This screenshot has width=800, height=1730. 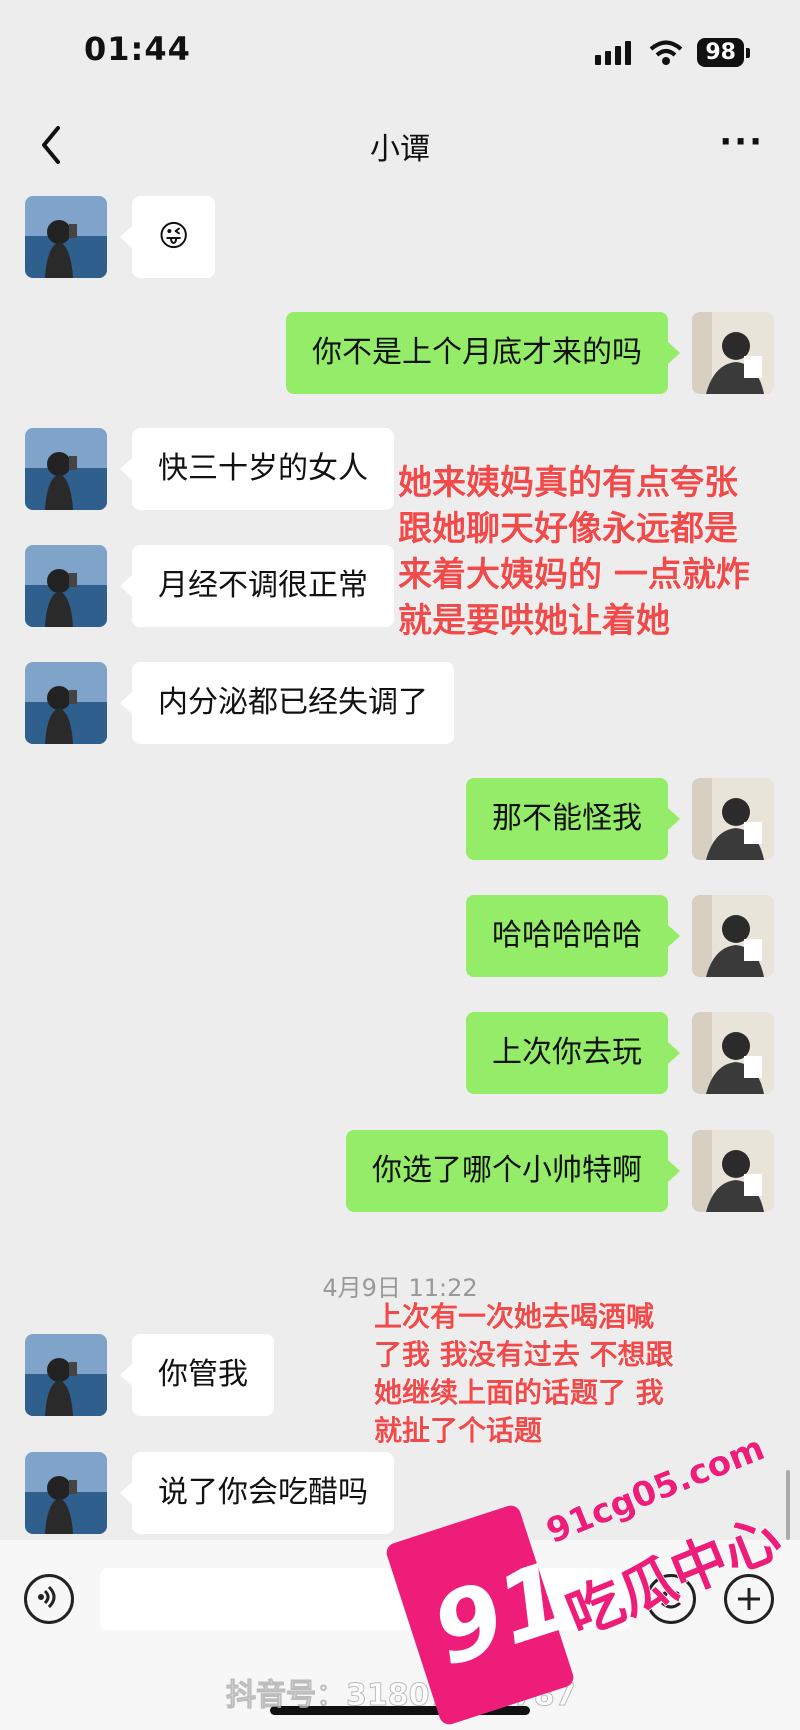 I want to click on battery-indicator: 98, so click(x=723, y=52).